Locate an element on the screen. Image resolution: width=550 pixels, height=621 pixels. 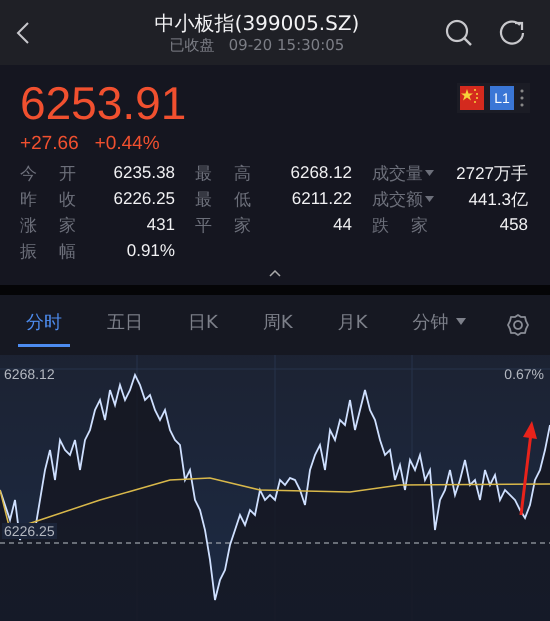
back-icon is located at coordinates (23, 32).